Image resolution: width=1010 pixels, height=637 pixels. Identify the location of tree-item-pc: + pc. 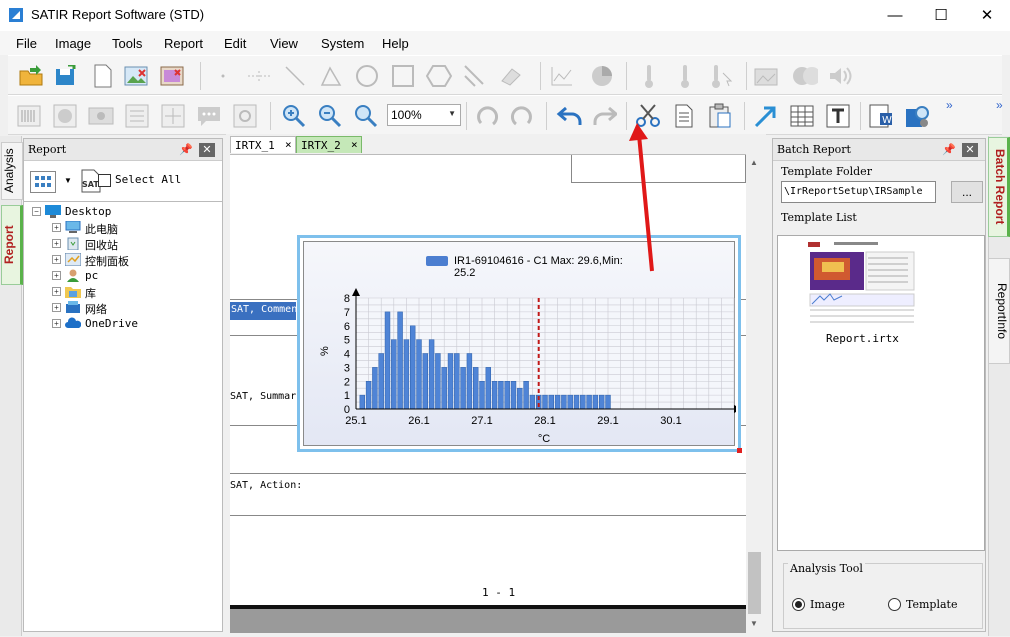
(137, 276).